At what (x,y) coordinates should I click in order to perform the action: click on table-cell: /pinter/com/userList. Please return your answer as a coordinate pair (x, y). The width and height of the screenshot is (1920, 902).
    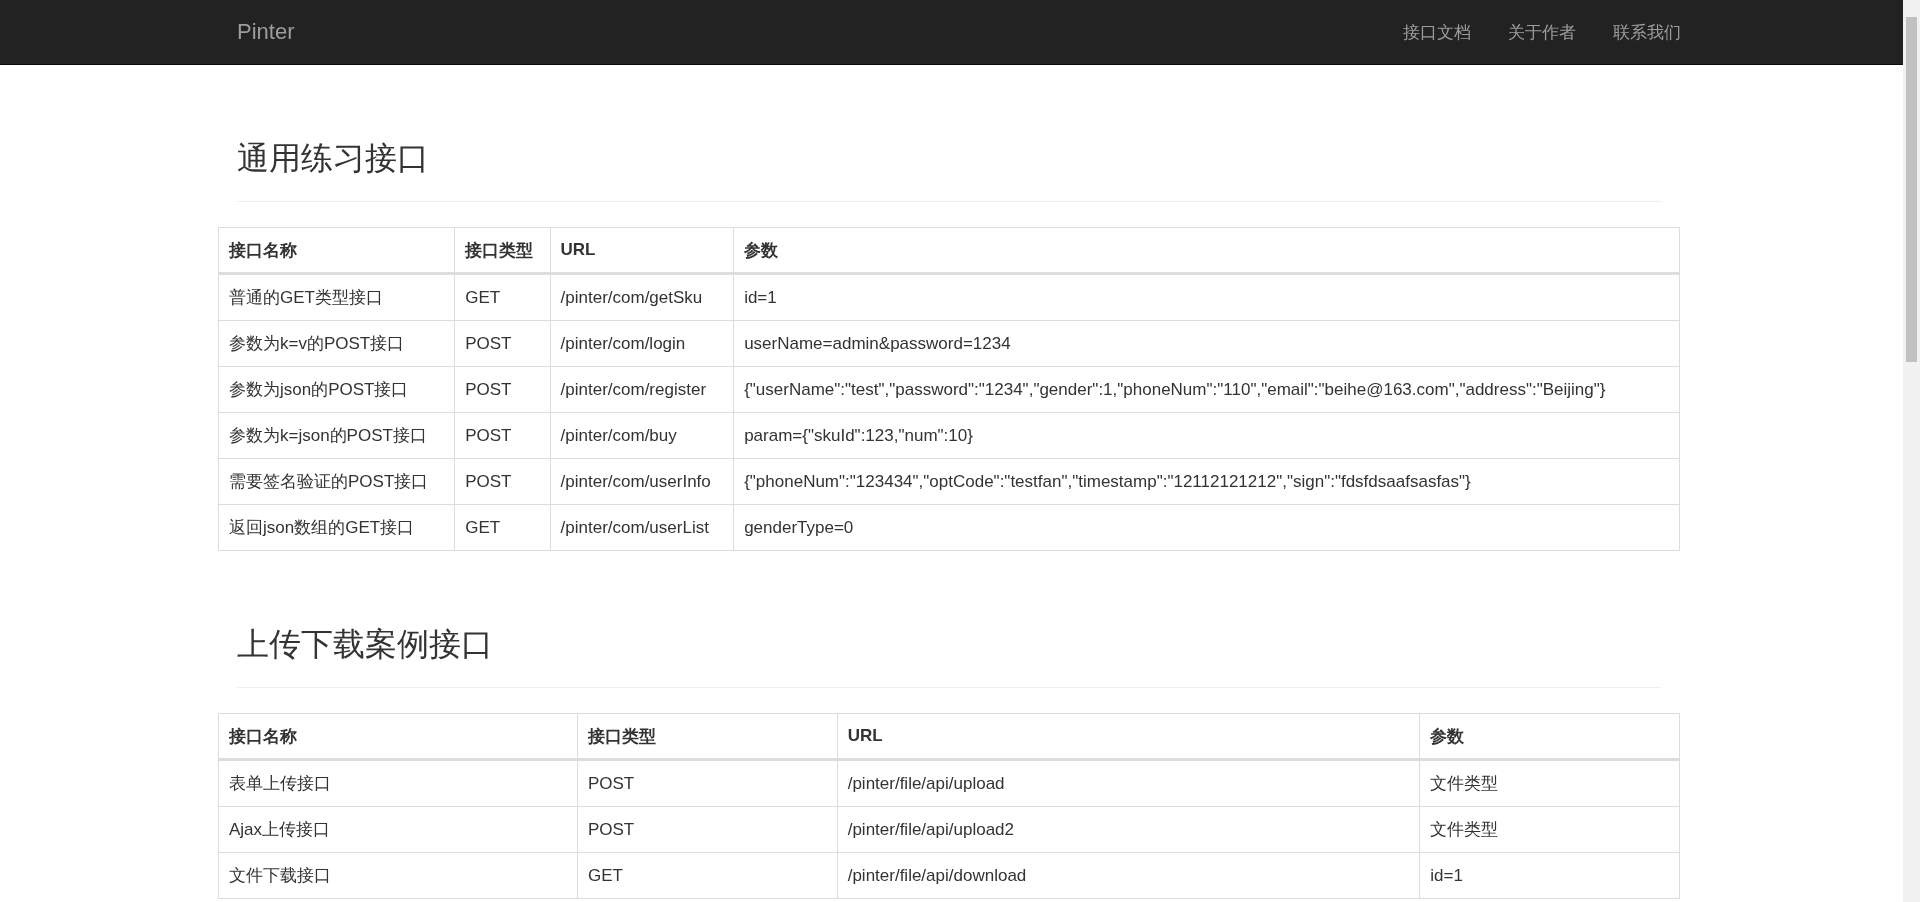
    Looking at the image, I should click on (642, 527).